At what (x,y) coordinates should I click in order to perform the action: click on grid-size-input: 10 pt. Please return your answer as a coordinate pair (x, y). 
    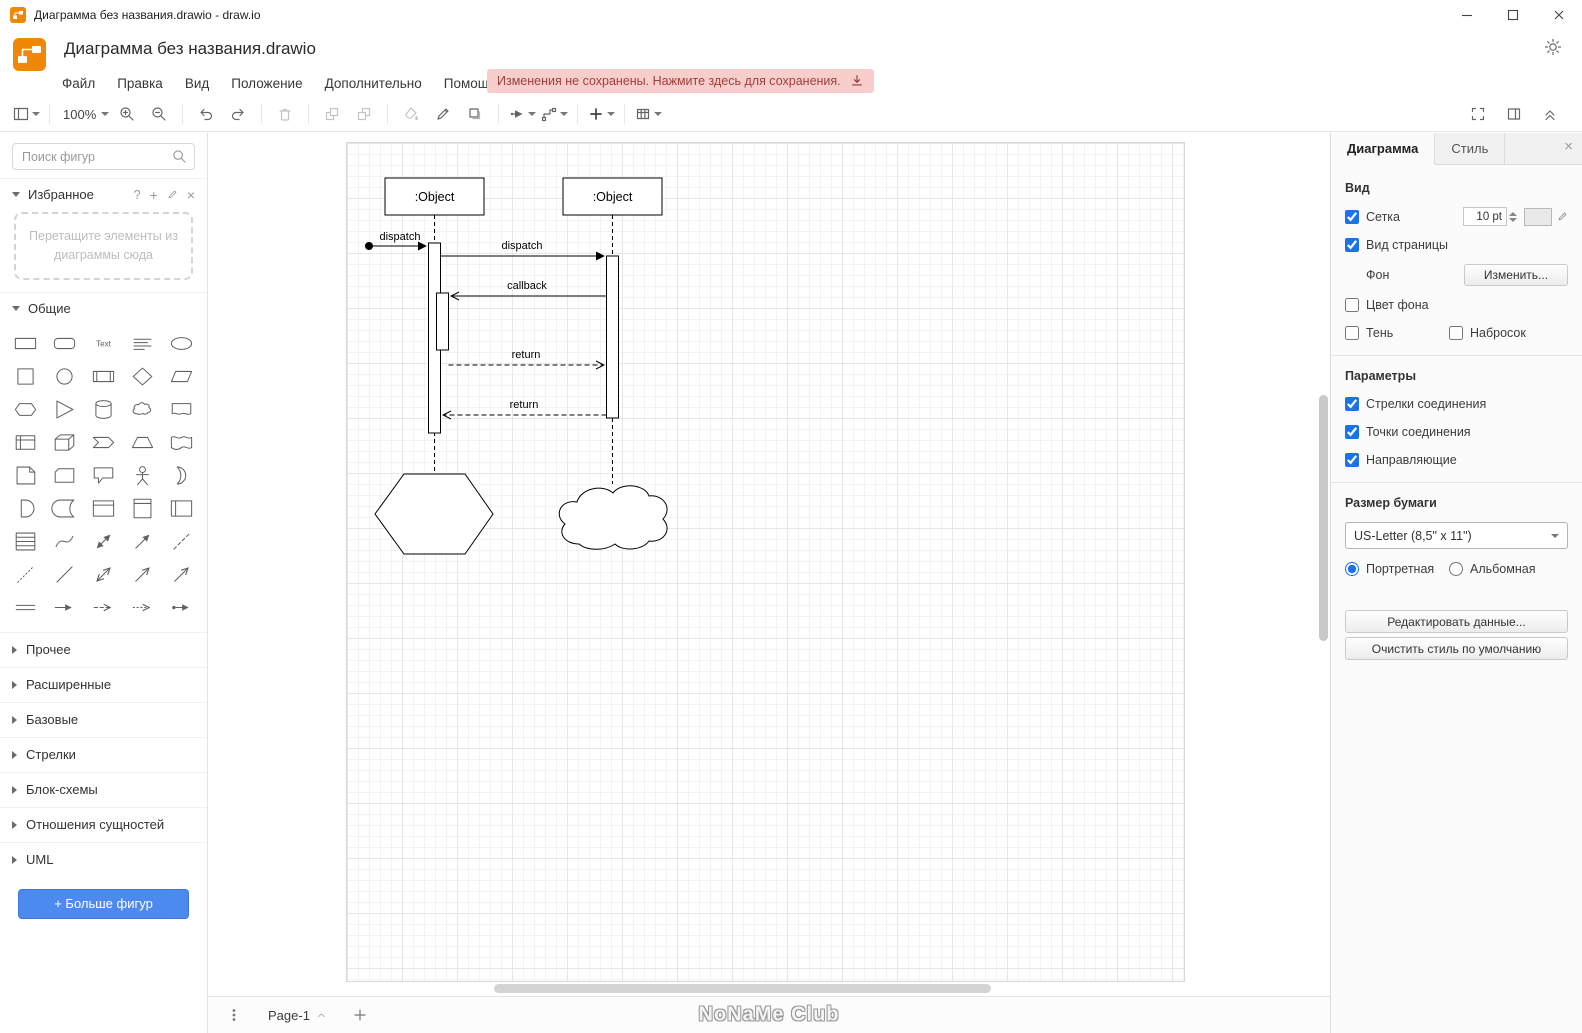
    Looking at the image, I should click on (1485, 216).